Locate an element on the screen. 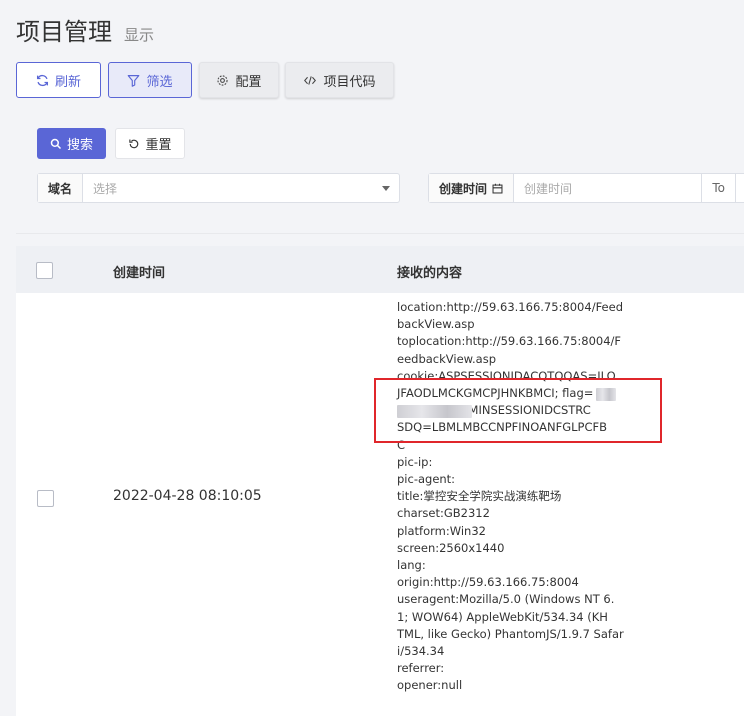 The image size is (744, 716). created-time-field: 创建时间 创建时间 To is located at coordinates (586, 188).